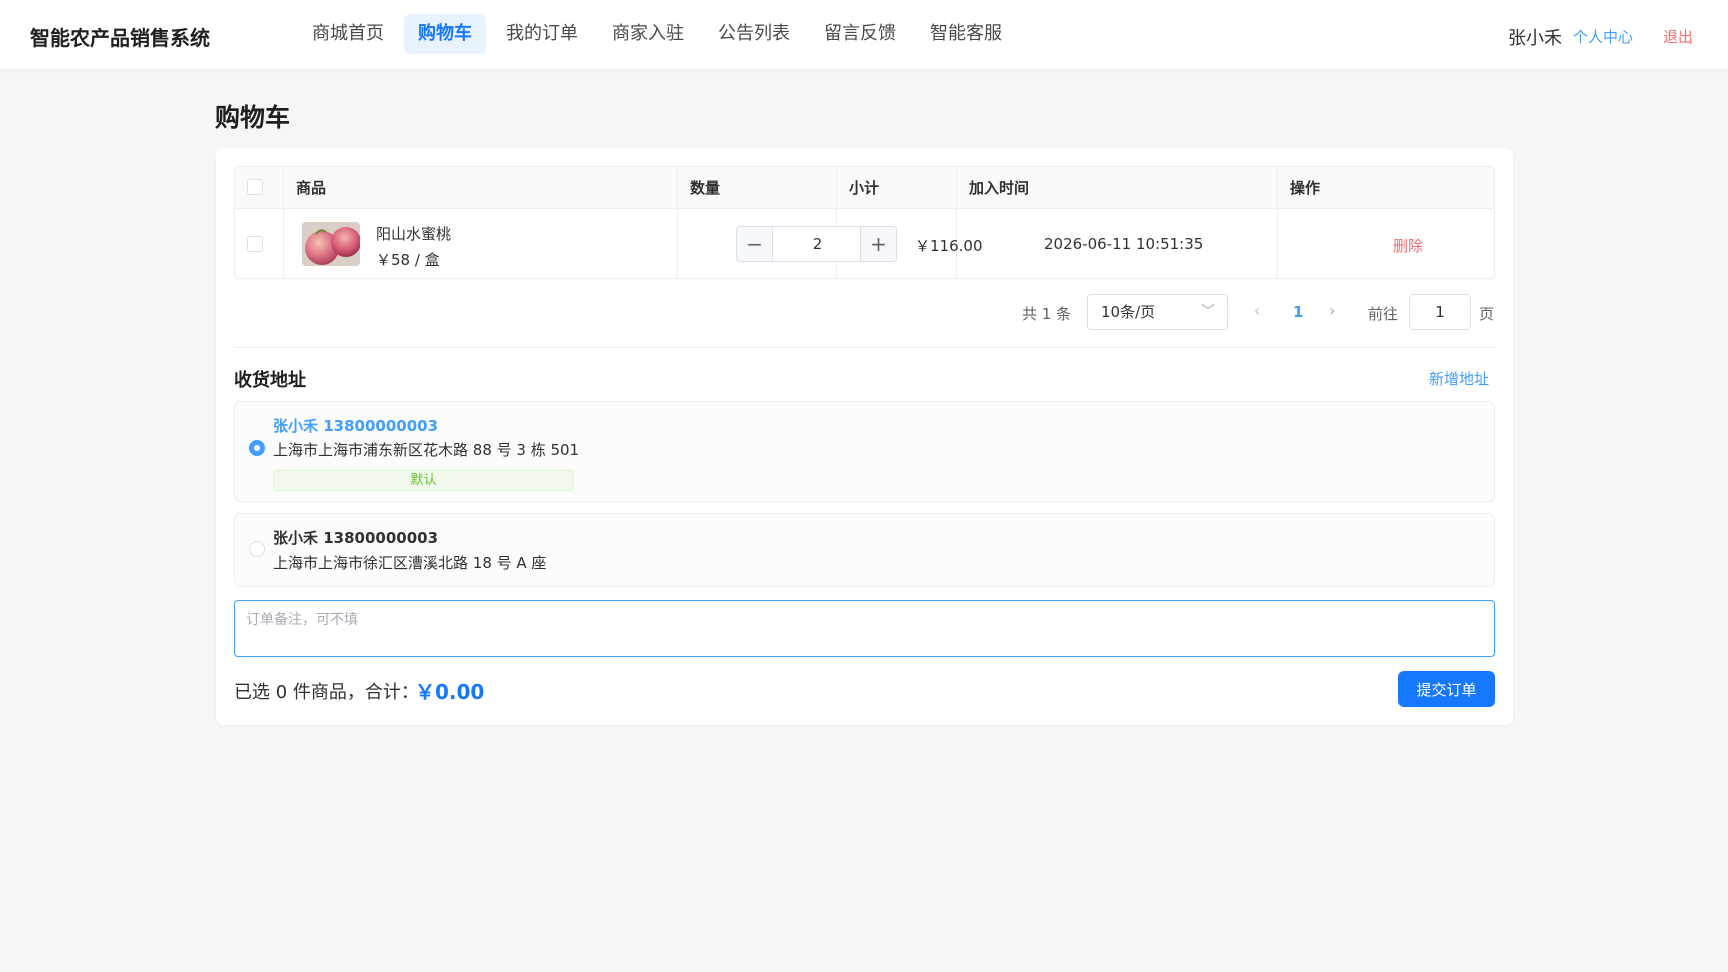  I want to click on page-size-value: 10条/页, so click(1128, 312).